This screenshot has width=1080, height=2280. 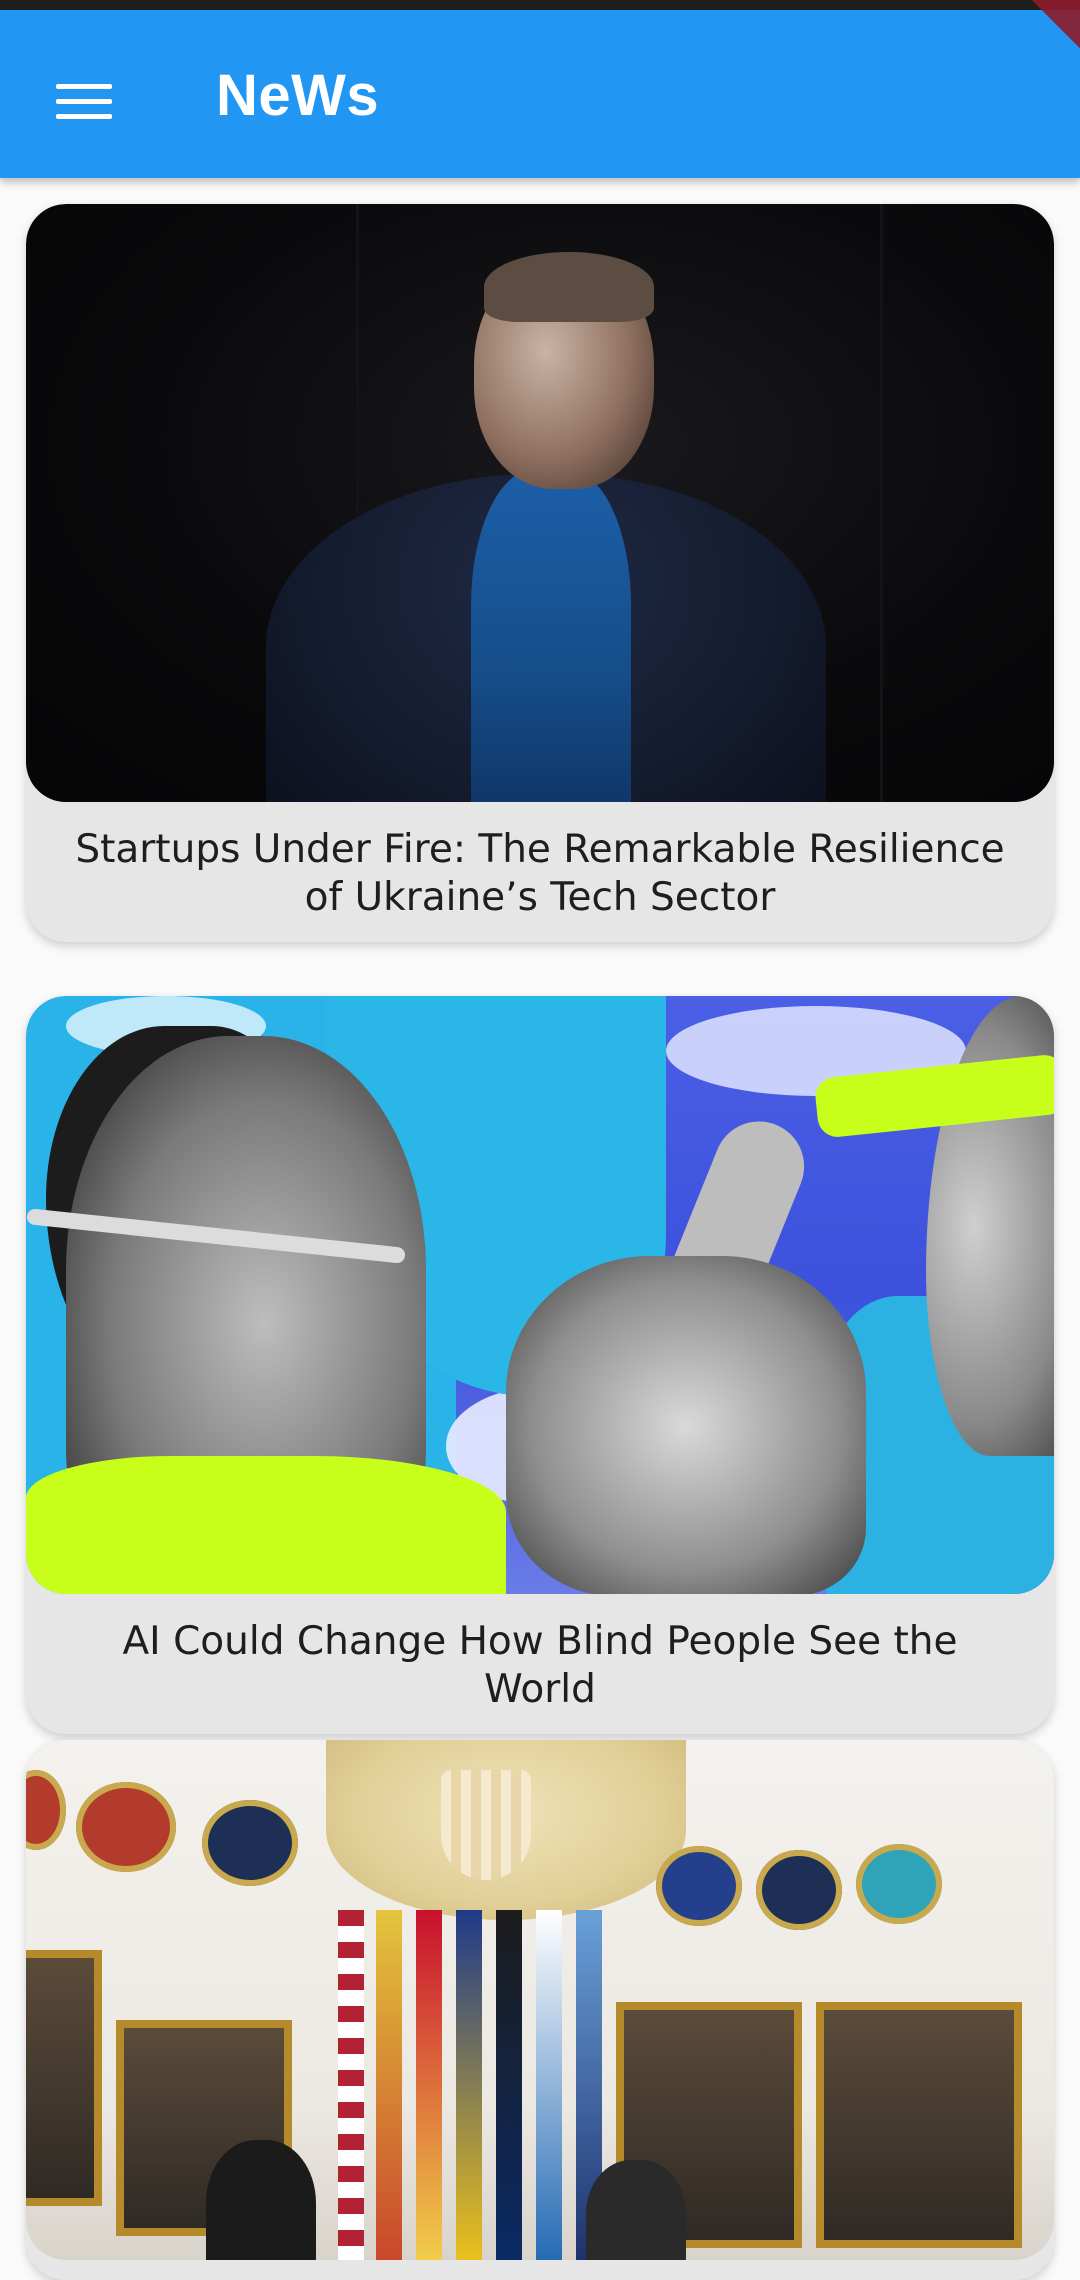 I want to click on status-bar, so click(x=540, y=5).